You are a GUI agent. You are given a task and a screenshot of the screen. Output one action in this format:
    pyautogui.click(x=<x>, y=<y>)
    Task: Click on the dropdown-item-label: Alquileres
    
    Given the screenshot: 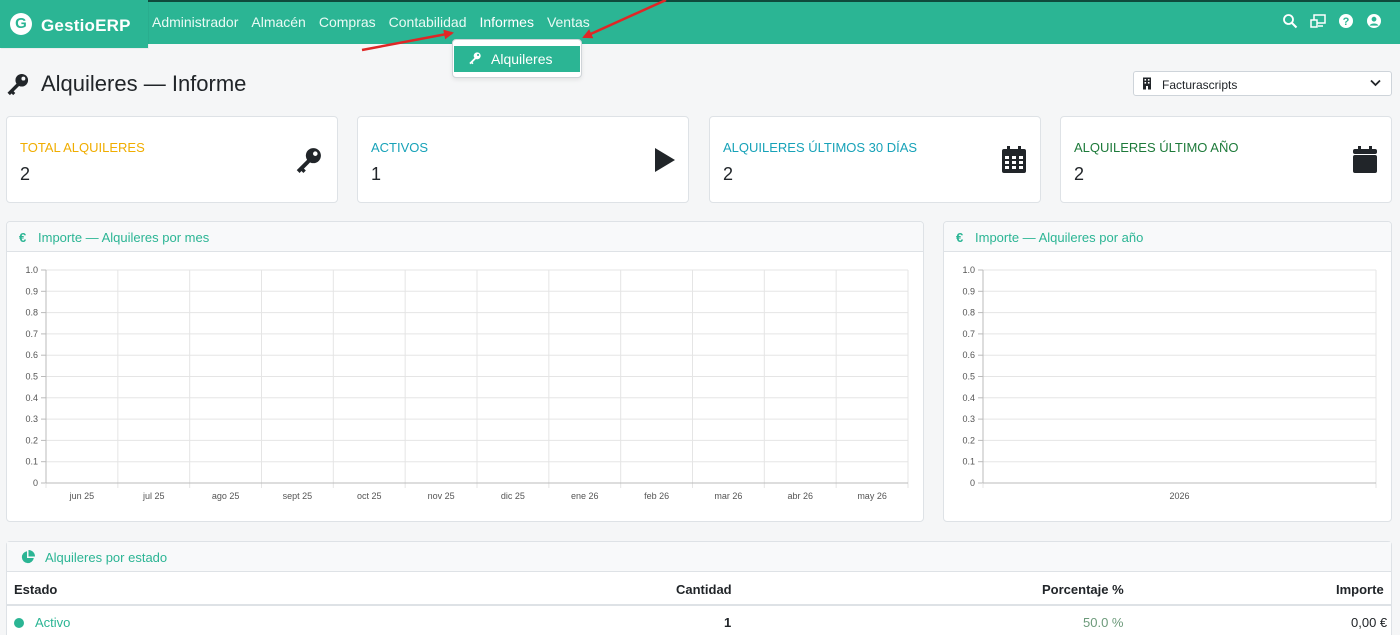 What is the action you would take?
    pyautogui.click(x=522, y=59)
    